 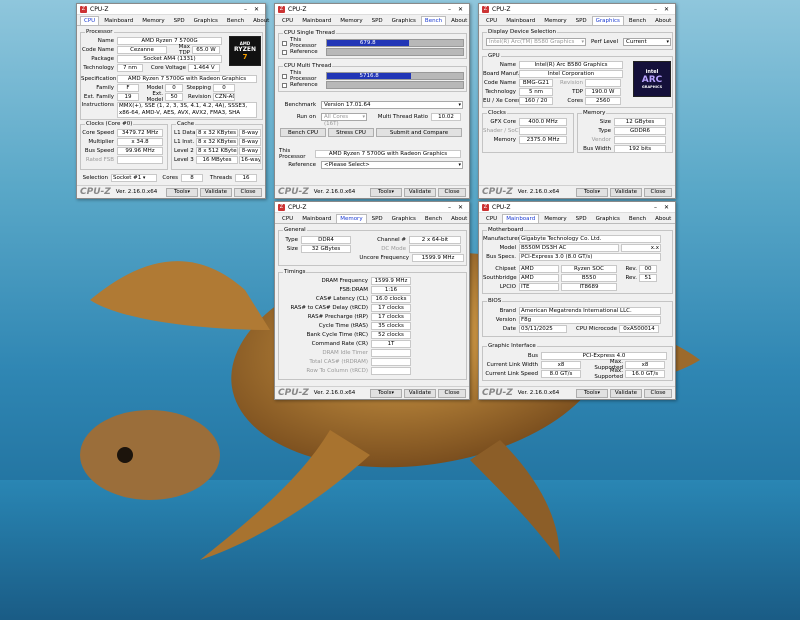 I want to click on group-title: BIOS, so click(x=495, y=301).